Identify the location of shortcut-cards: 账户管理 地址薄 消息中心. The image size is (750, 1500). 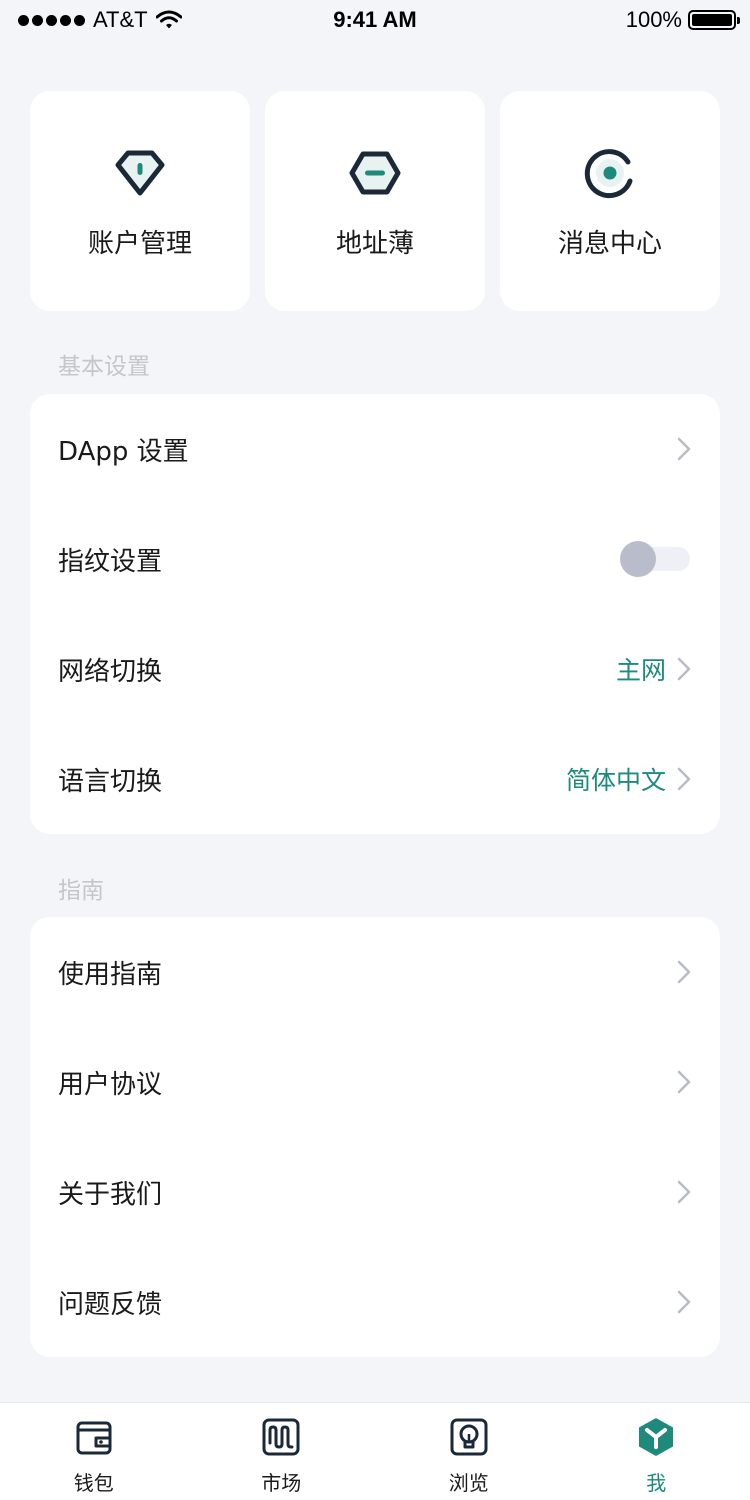
(375, 201).